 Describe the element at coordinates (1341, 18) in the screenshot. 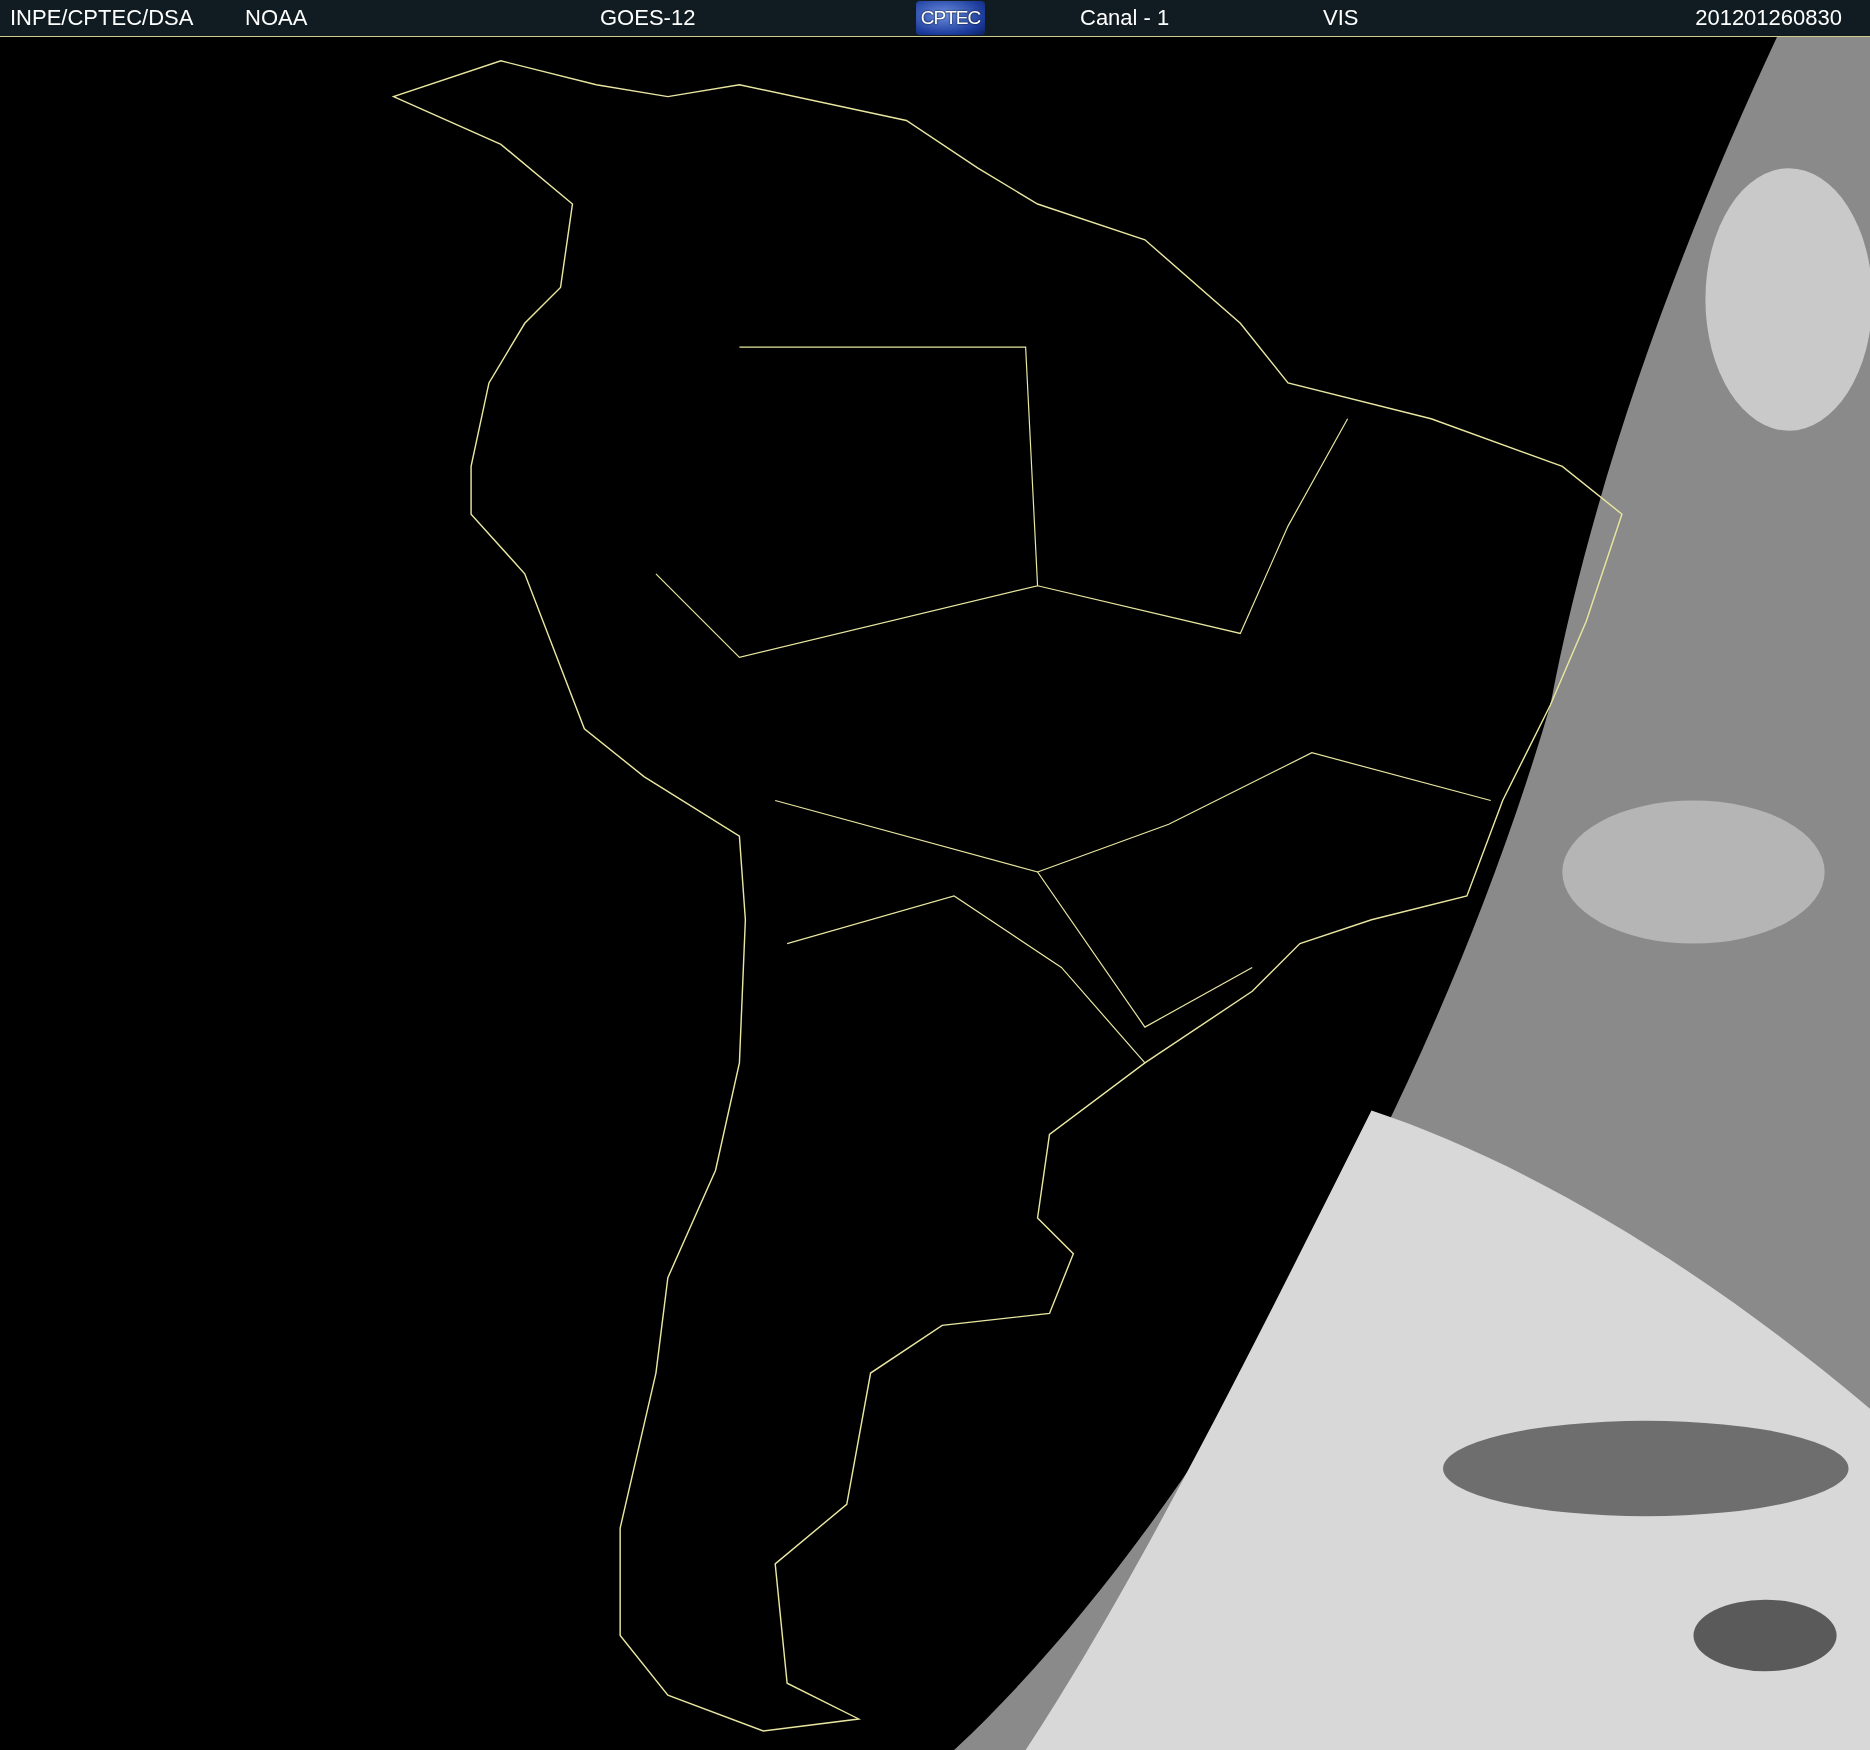

I see `band-label: VIS` at that location.